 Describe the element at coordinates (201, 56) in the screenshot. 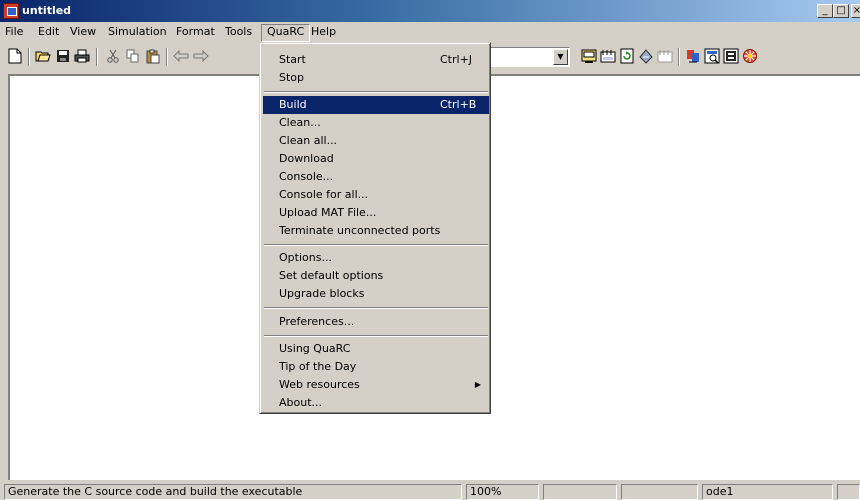

I see `forward-icon` at that location.